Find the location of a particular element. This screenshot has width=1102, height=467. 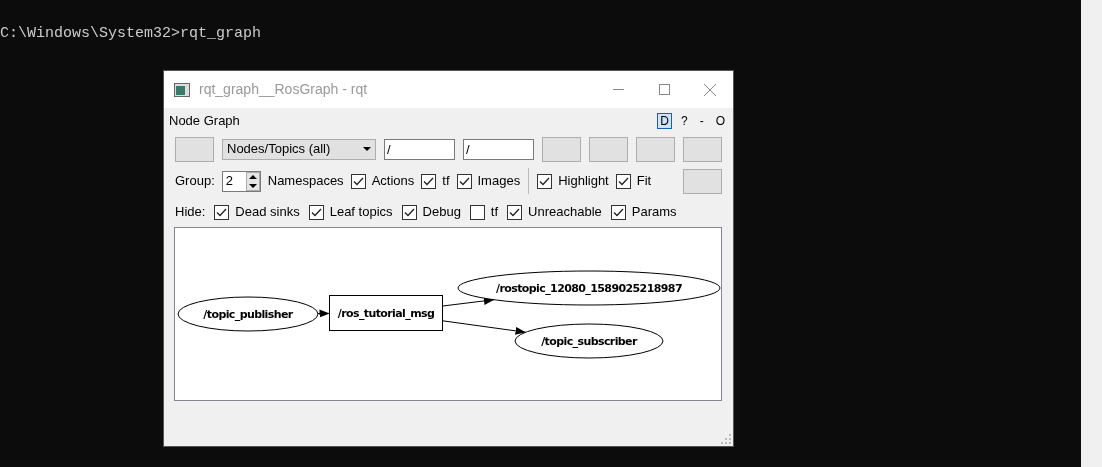

header-button: D is located at coordinates (664, 121).